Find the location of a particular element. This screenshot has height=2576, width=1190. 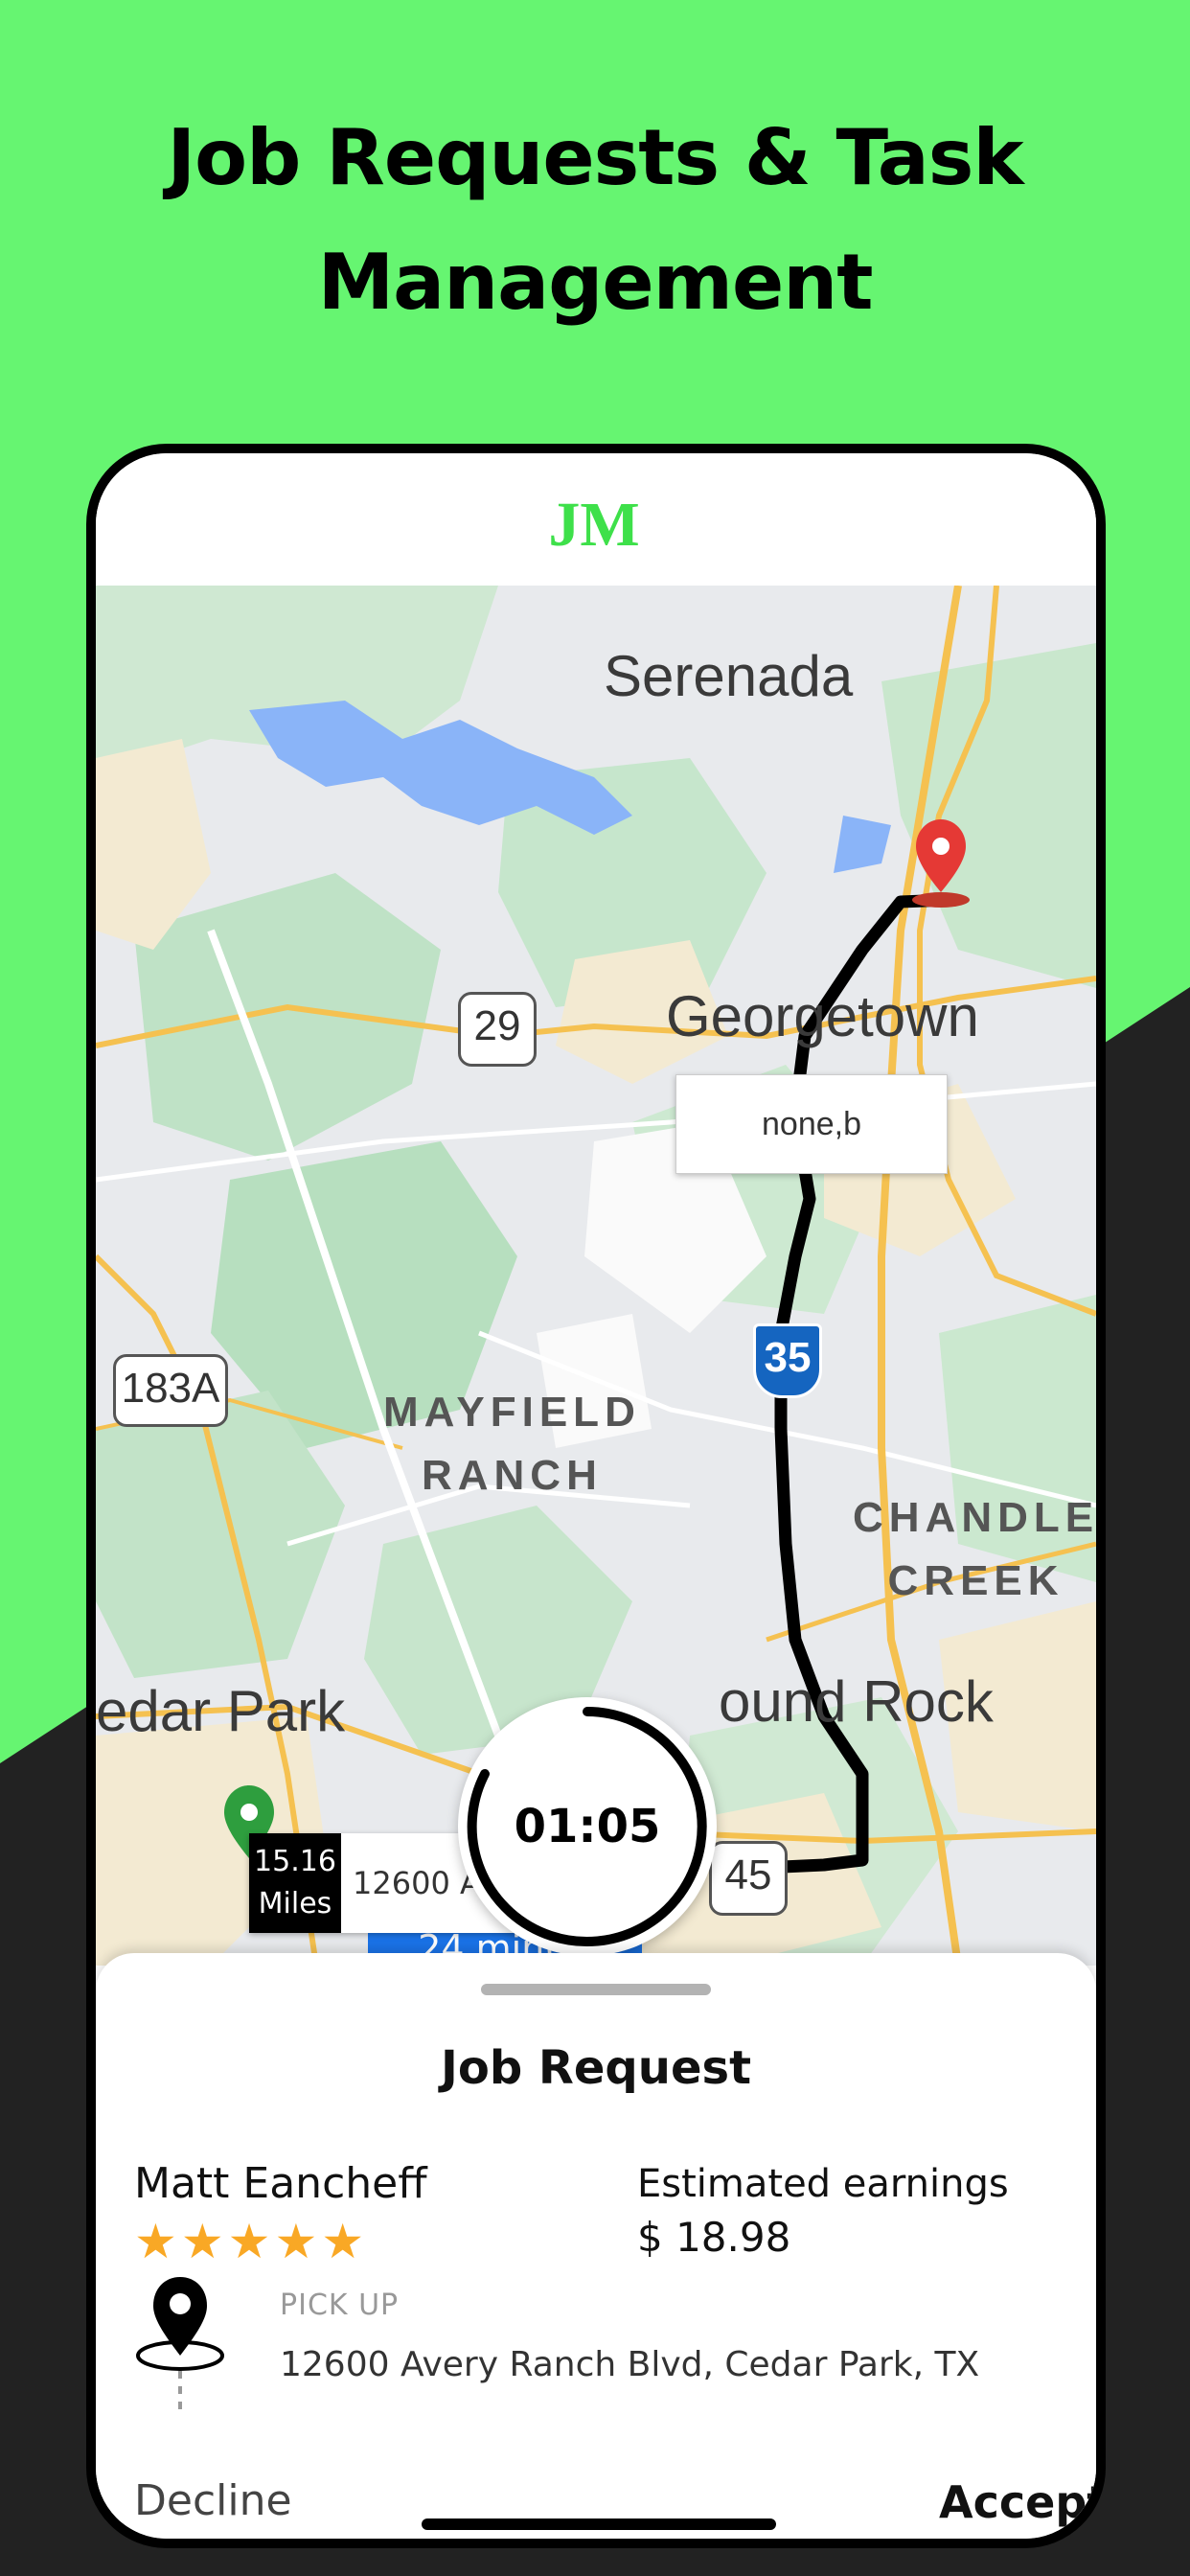

headline-line-2: Management is located at coordinates (595, 282).